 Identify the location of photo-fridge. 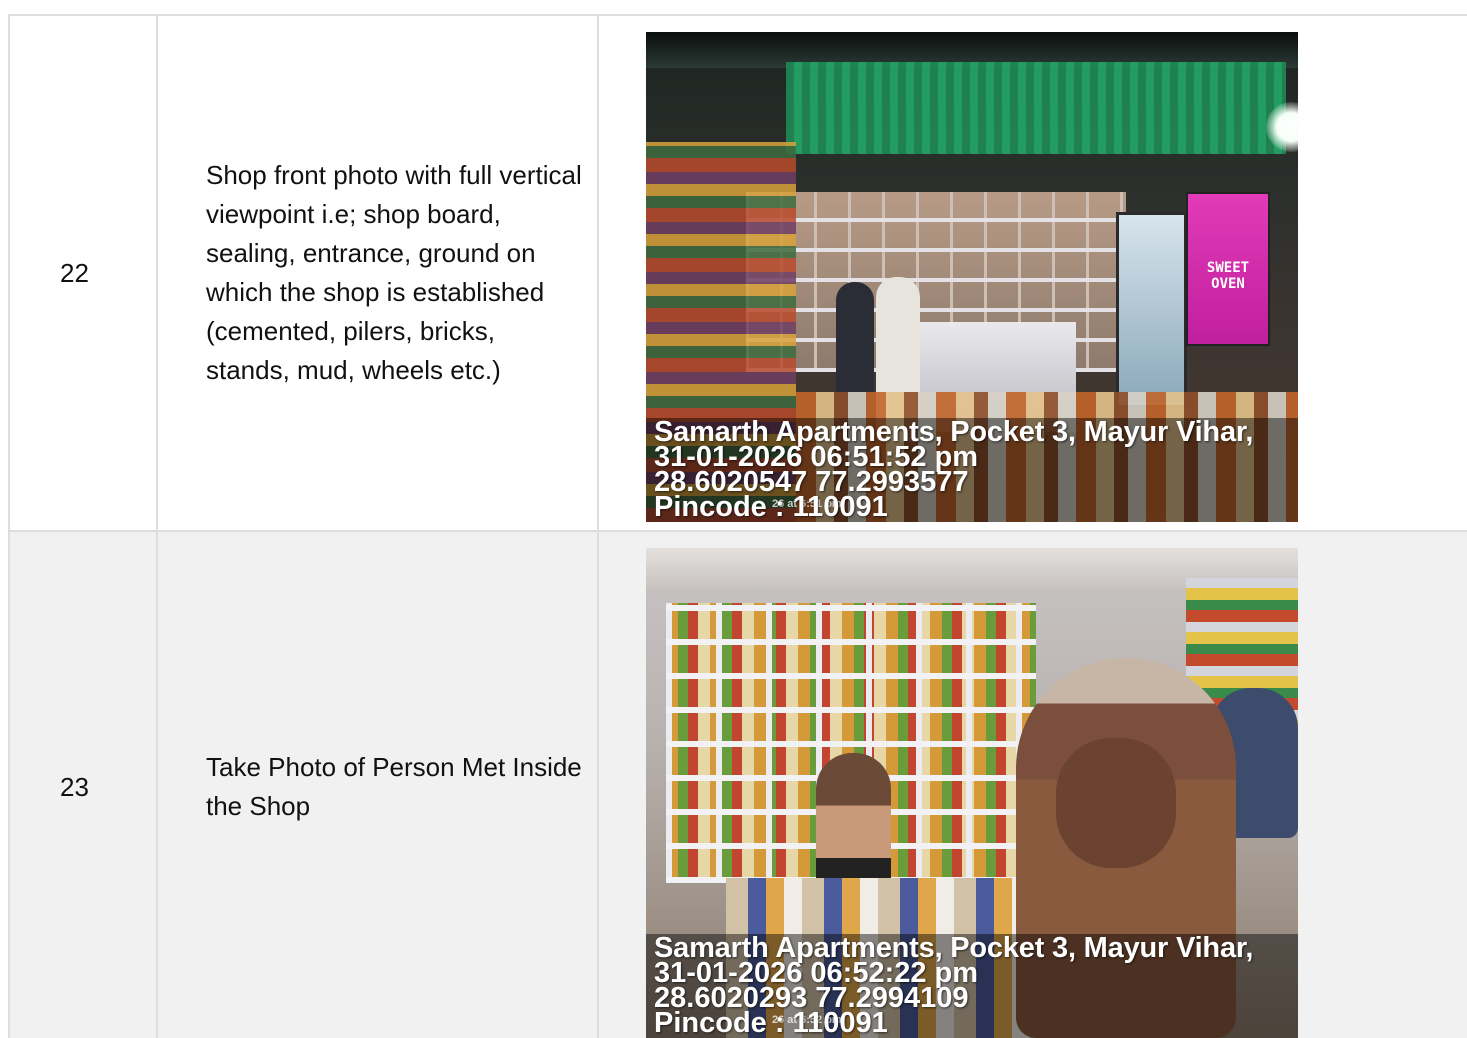
(1151, 310).